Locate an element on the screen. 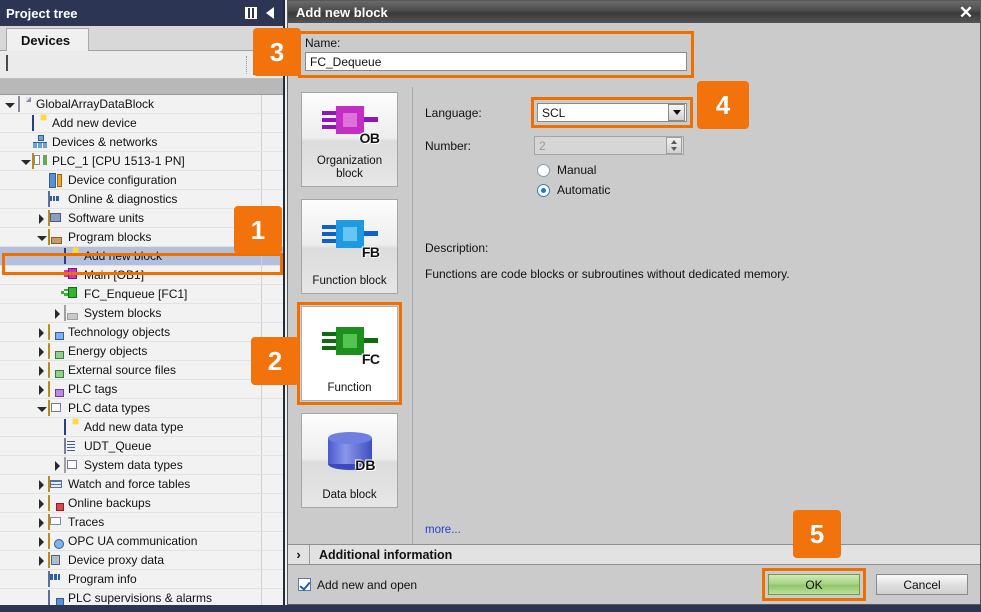 The image size is (981, 612). additional-information-bar: › Additional information is located at coordinates (634, 554).